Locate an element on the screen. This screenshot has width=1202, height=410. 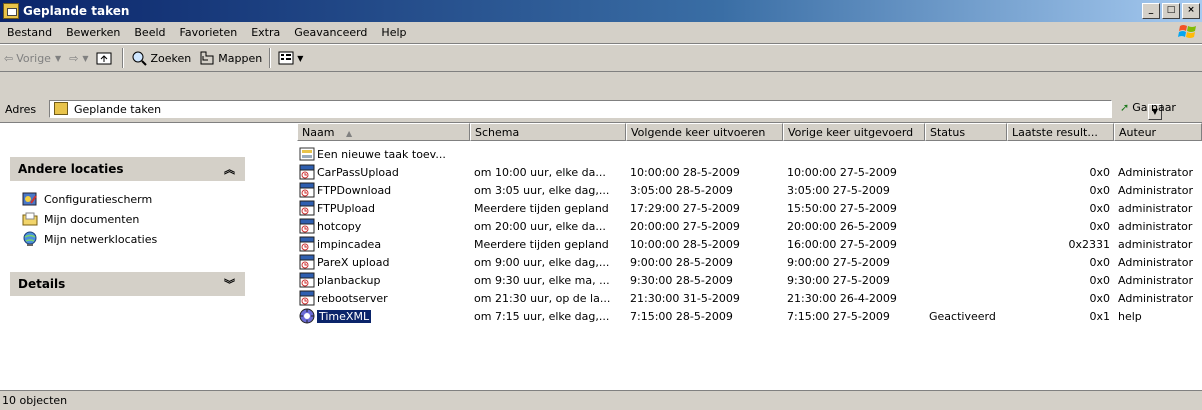
minimize-button: _ is located at coordinates (1151, 11).